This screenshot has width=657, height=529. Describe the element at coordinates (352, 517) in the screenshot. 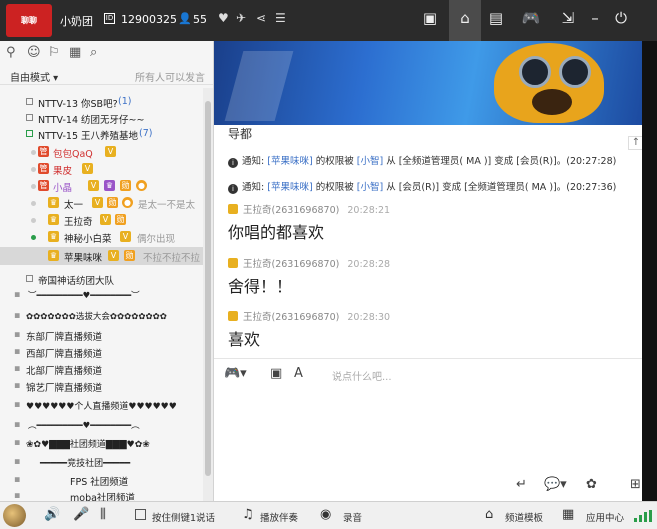

I see `record-button: 录音` at that location.